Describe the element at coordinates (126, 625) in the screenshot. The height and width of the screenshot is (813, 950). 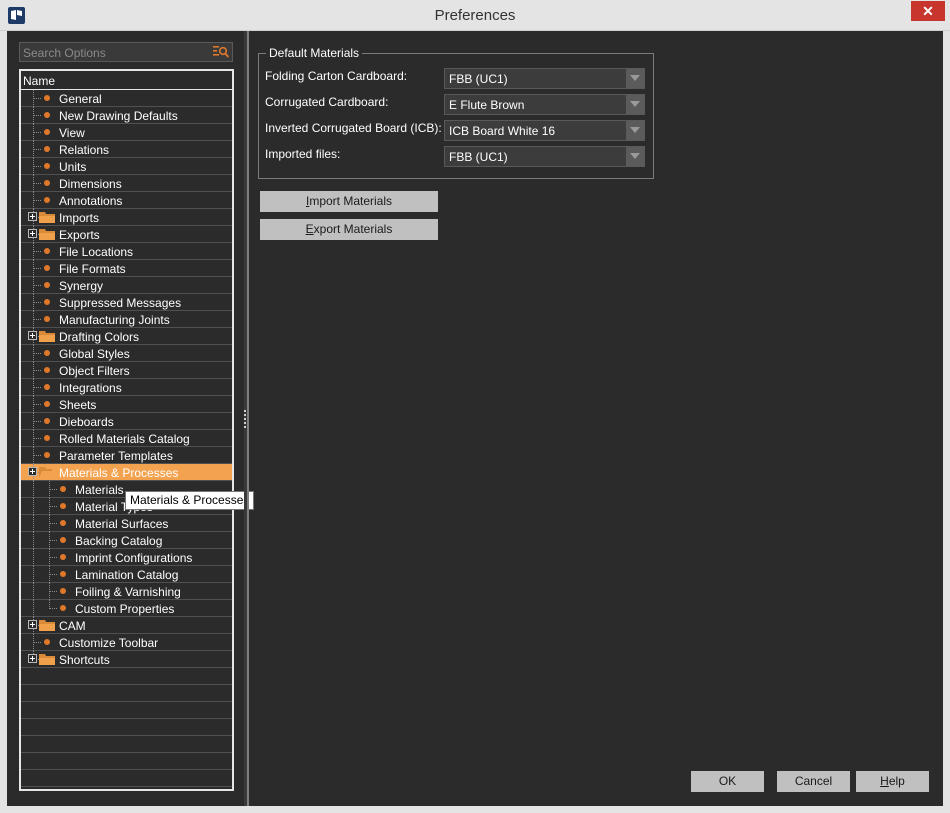
I see `tree-item: CAM` at that location.